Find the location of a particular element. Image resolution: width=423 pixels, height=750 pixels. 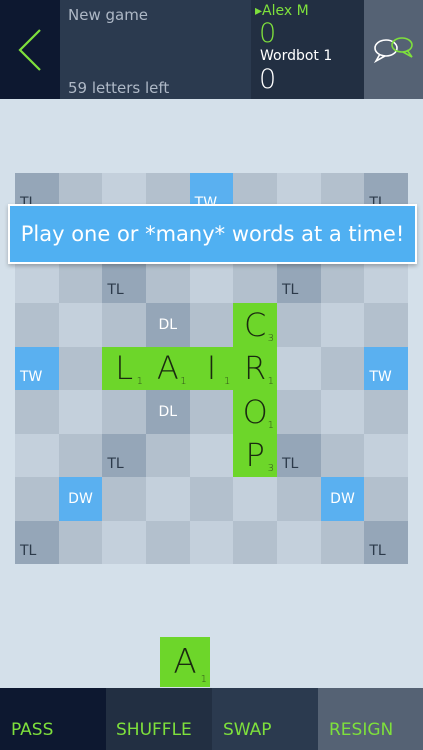

placed-tile: C3 is located at coordinates (255, 325).